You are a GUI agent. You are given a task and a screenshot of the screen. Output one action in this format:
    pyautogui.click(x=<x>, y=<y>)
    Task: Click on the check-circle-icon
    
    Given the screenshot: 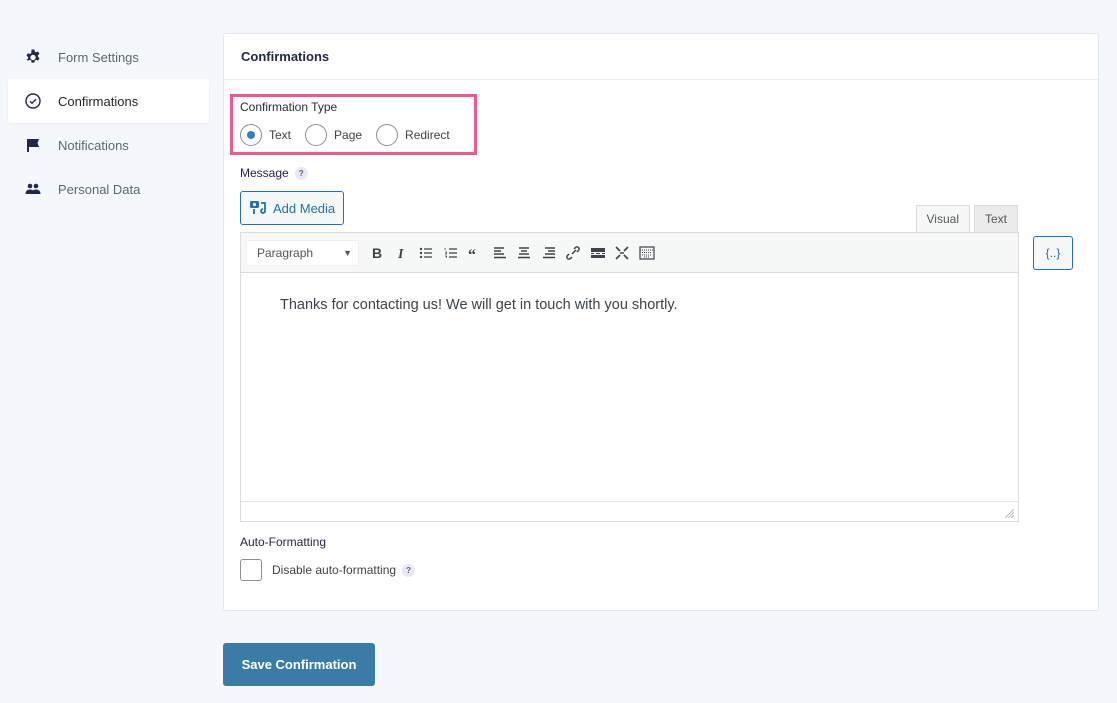 What is the action you would take?
    pyautogui.click(x=33, y=101)
    